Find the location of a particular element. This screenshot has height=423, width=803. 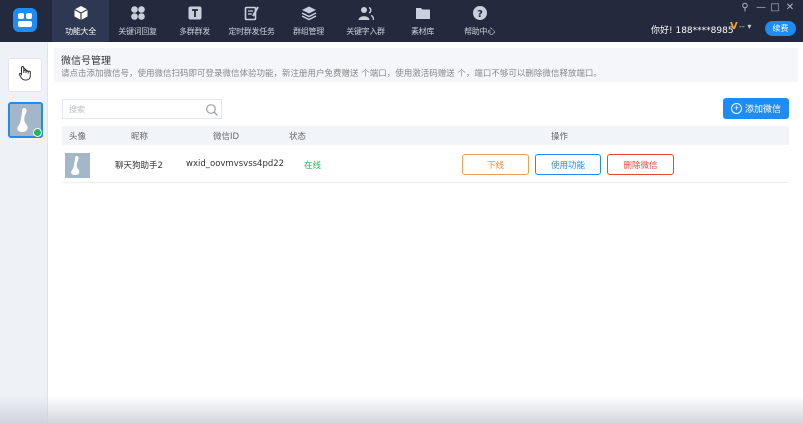

search-input is located at coordinates (142, 109).